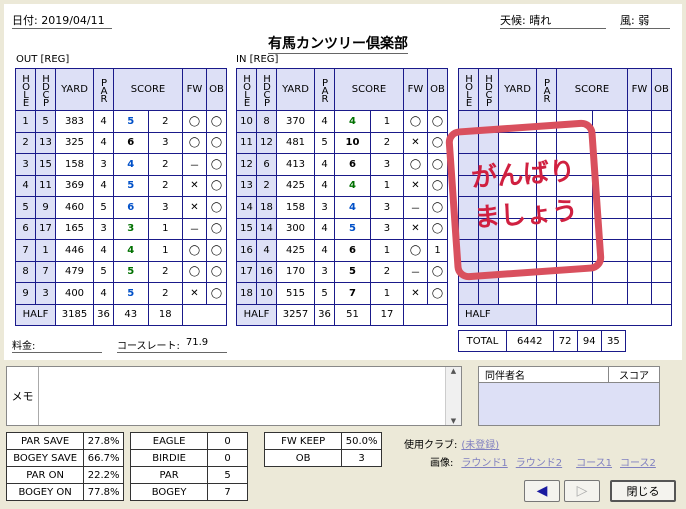  Describe the element at coordinates (352, 164) in the screenshot. I see `cell-in-2-4: 6` at that location.